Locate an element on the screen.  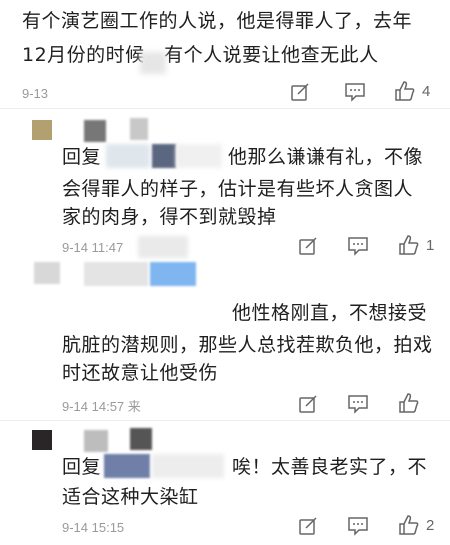
comment-4-line-2: 适合这种大染缸 is located at coordinates (130, 497).